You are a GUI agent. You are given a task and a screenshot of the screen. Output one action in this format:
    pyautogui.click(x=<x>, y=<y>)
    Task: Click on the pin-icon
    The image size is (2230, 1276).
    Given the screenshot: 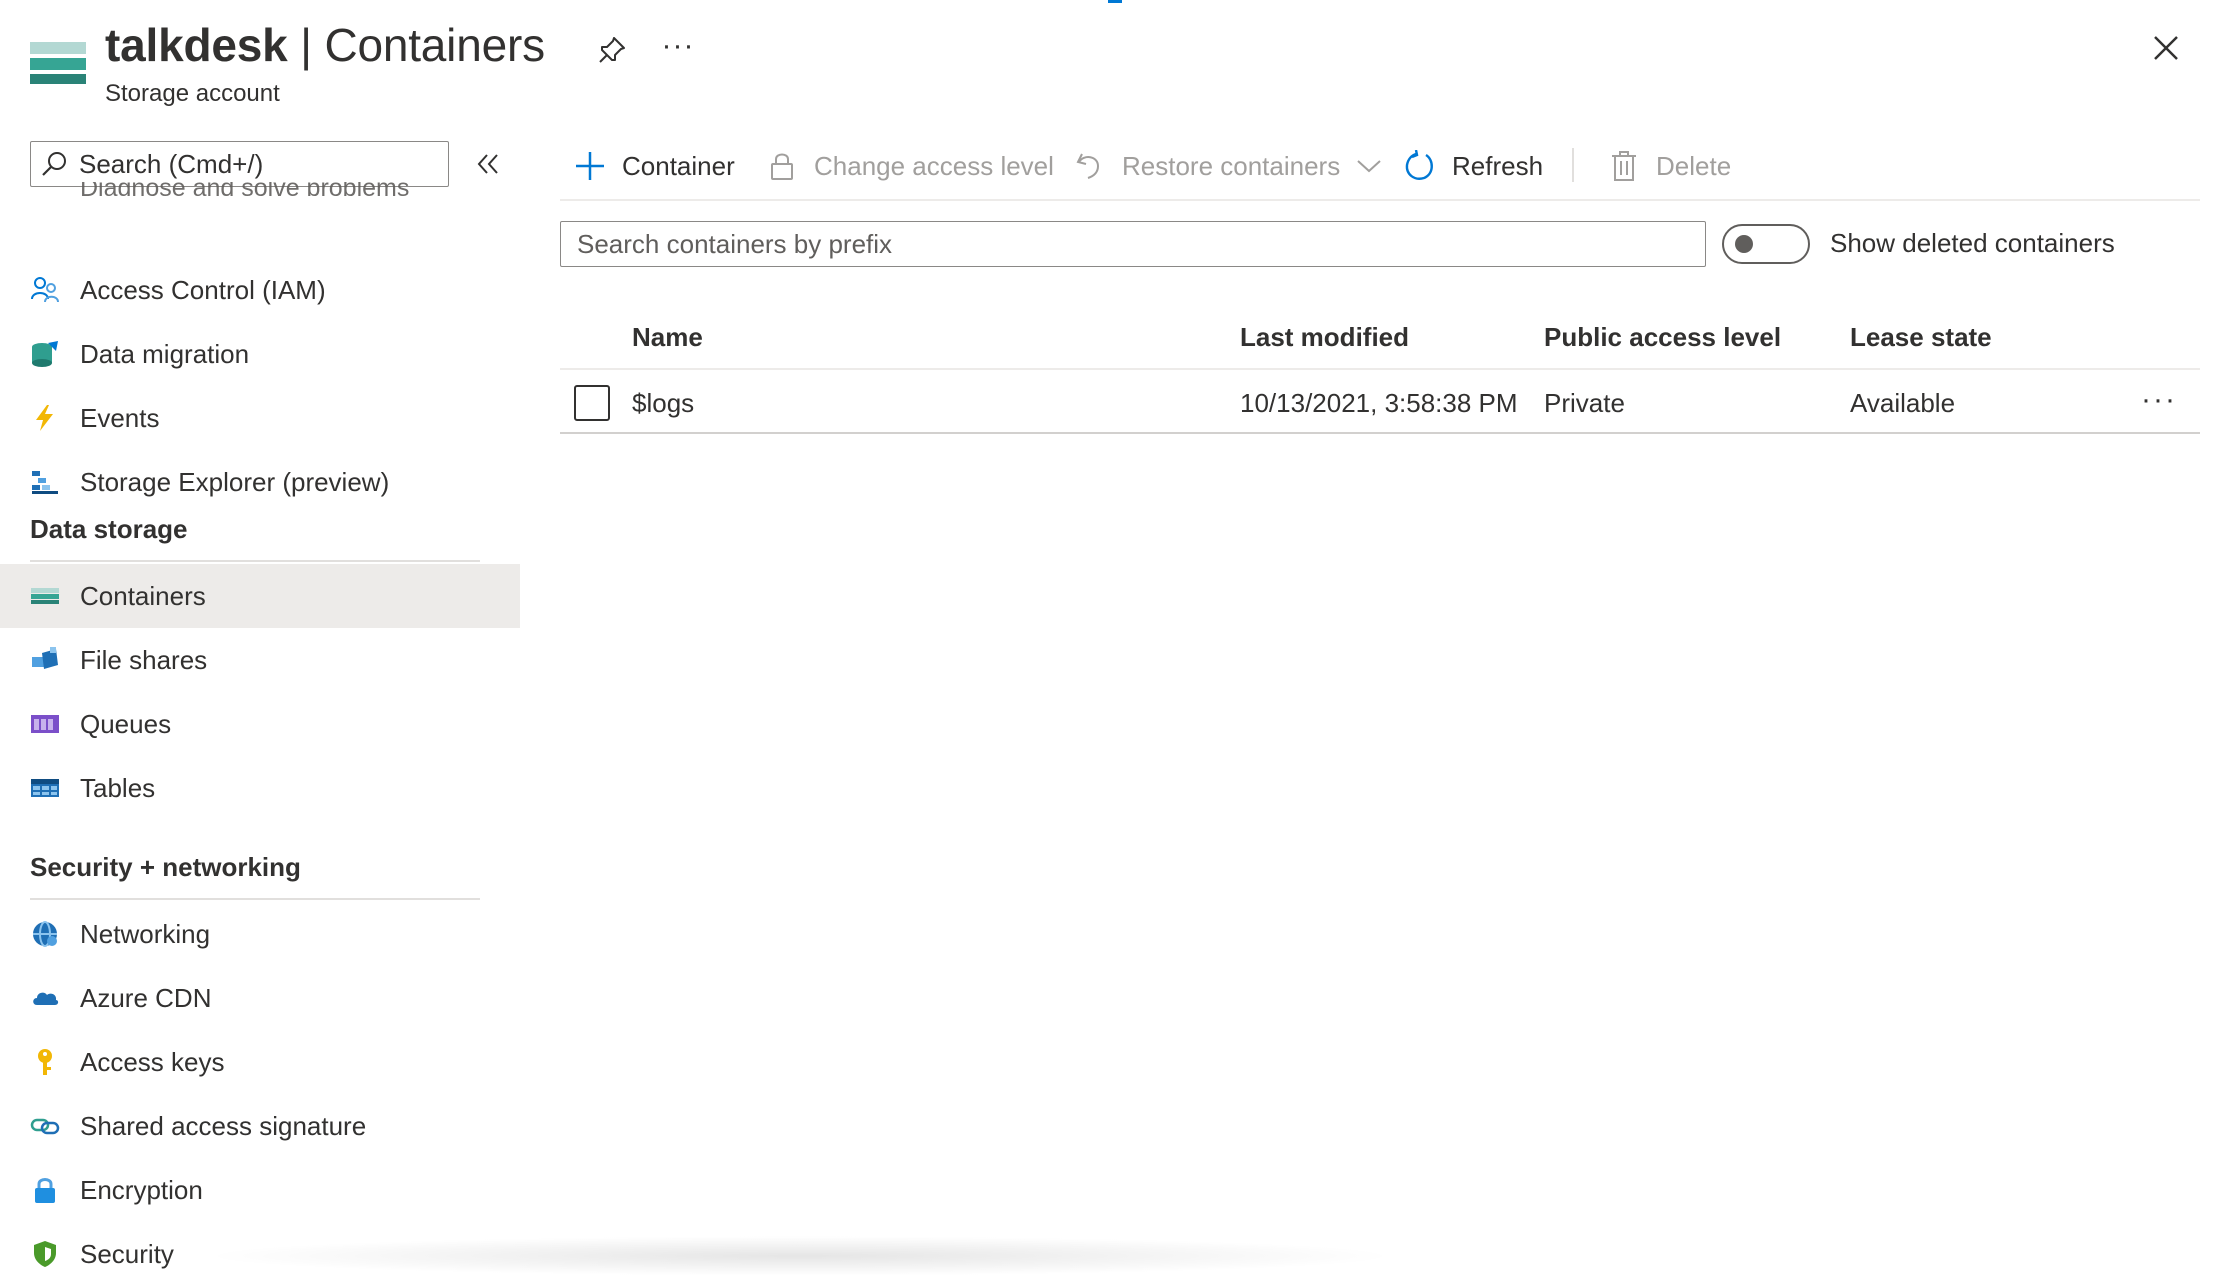 What is the action you would take?
    pyautogui.click(x=612, y=50)
    